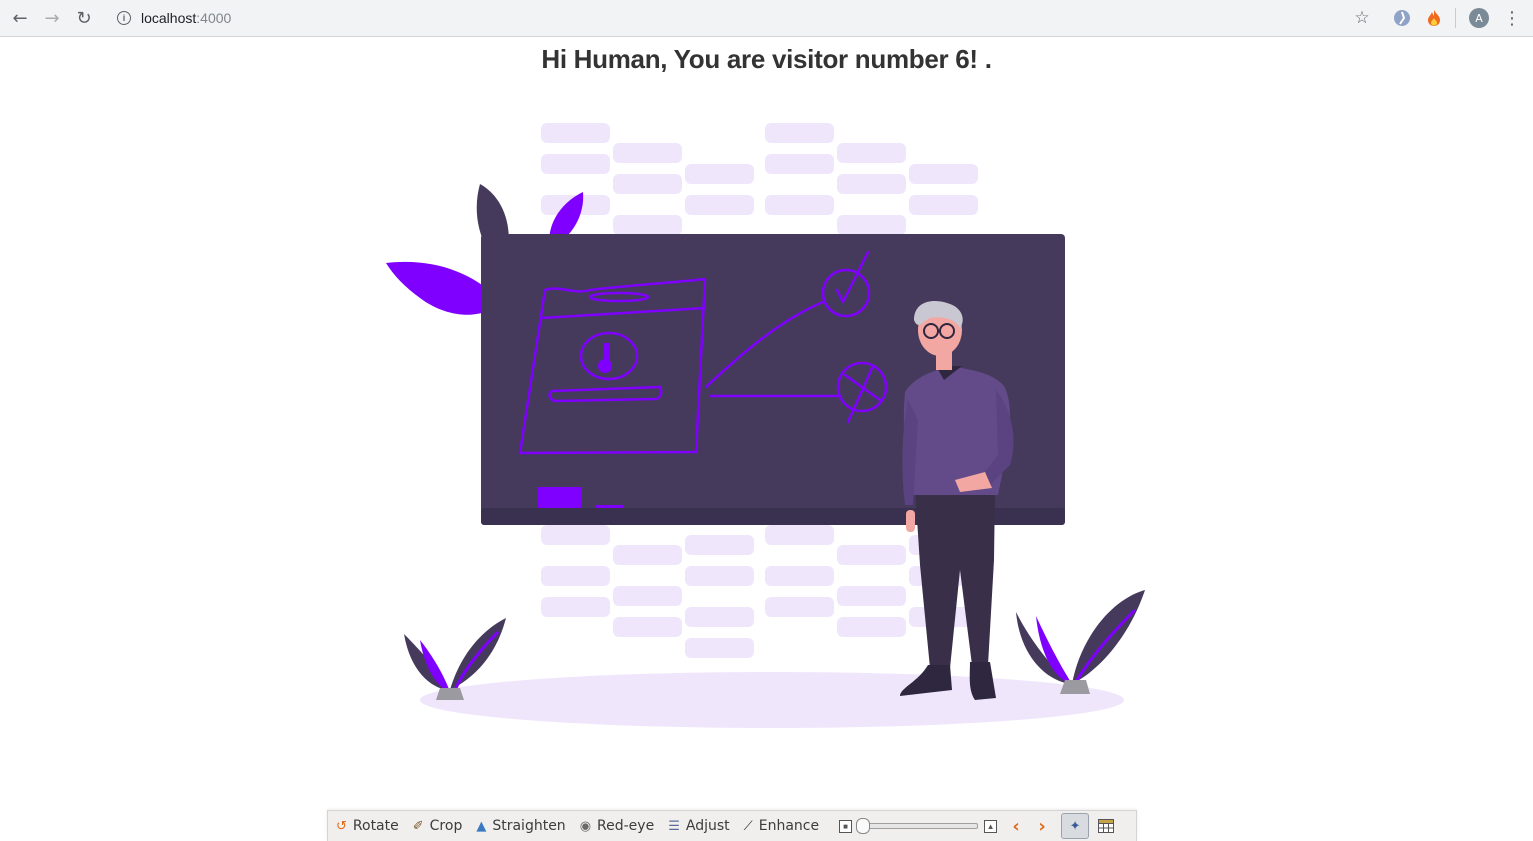  What do you see at coordinates (52, 18) in the screenshot?
I see `forward-arrow-icon: →` at bounding box center [52, 18].